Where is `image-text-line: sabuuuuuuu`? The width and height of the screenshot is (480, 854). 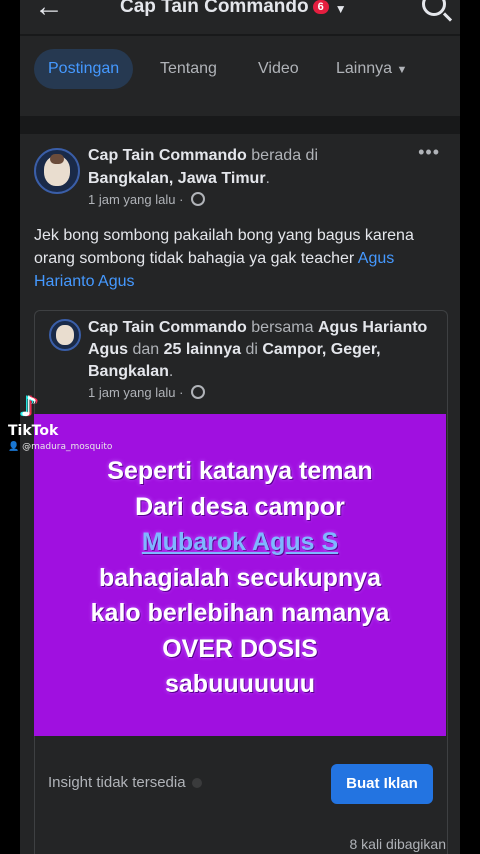 image-text-line: sabuuuuuuu is located at coordinates (240, 684).